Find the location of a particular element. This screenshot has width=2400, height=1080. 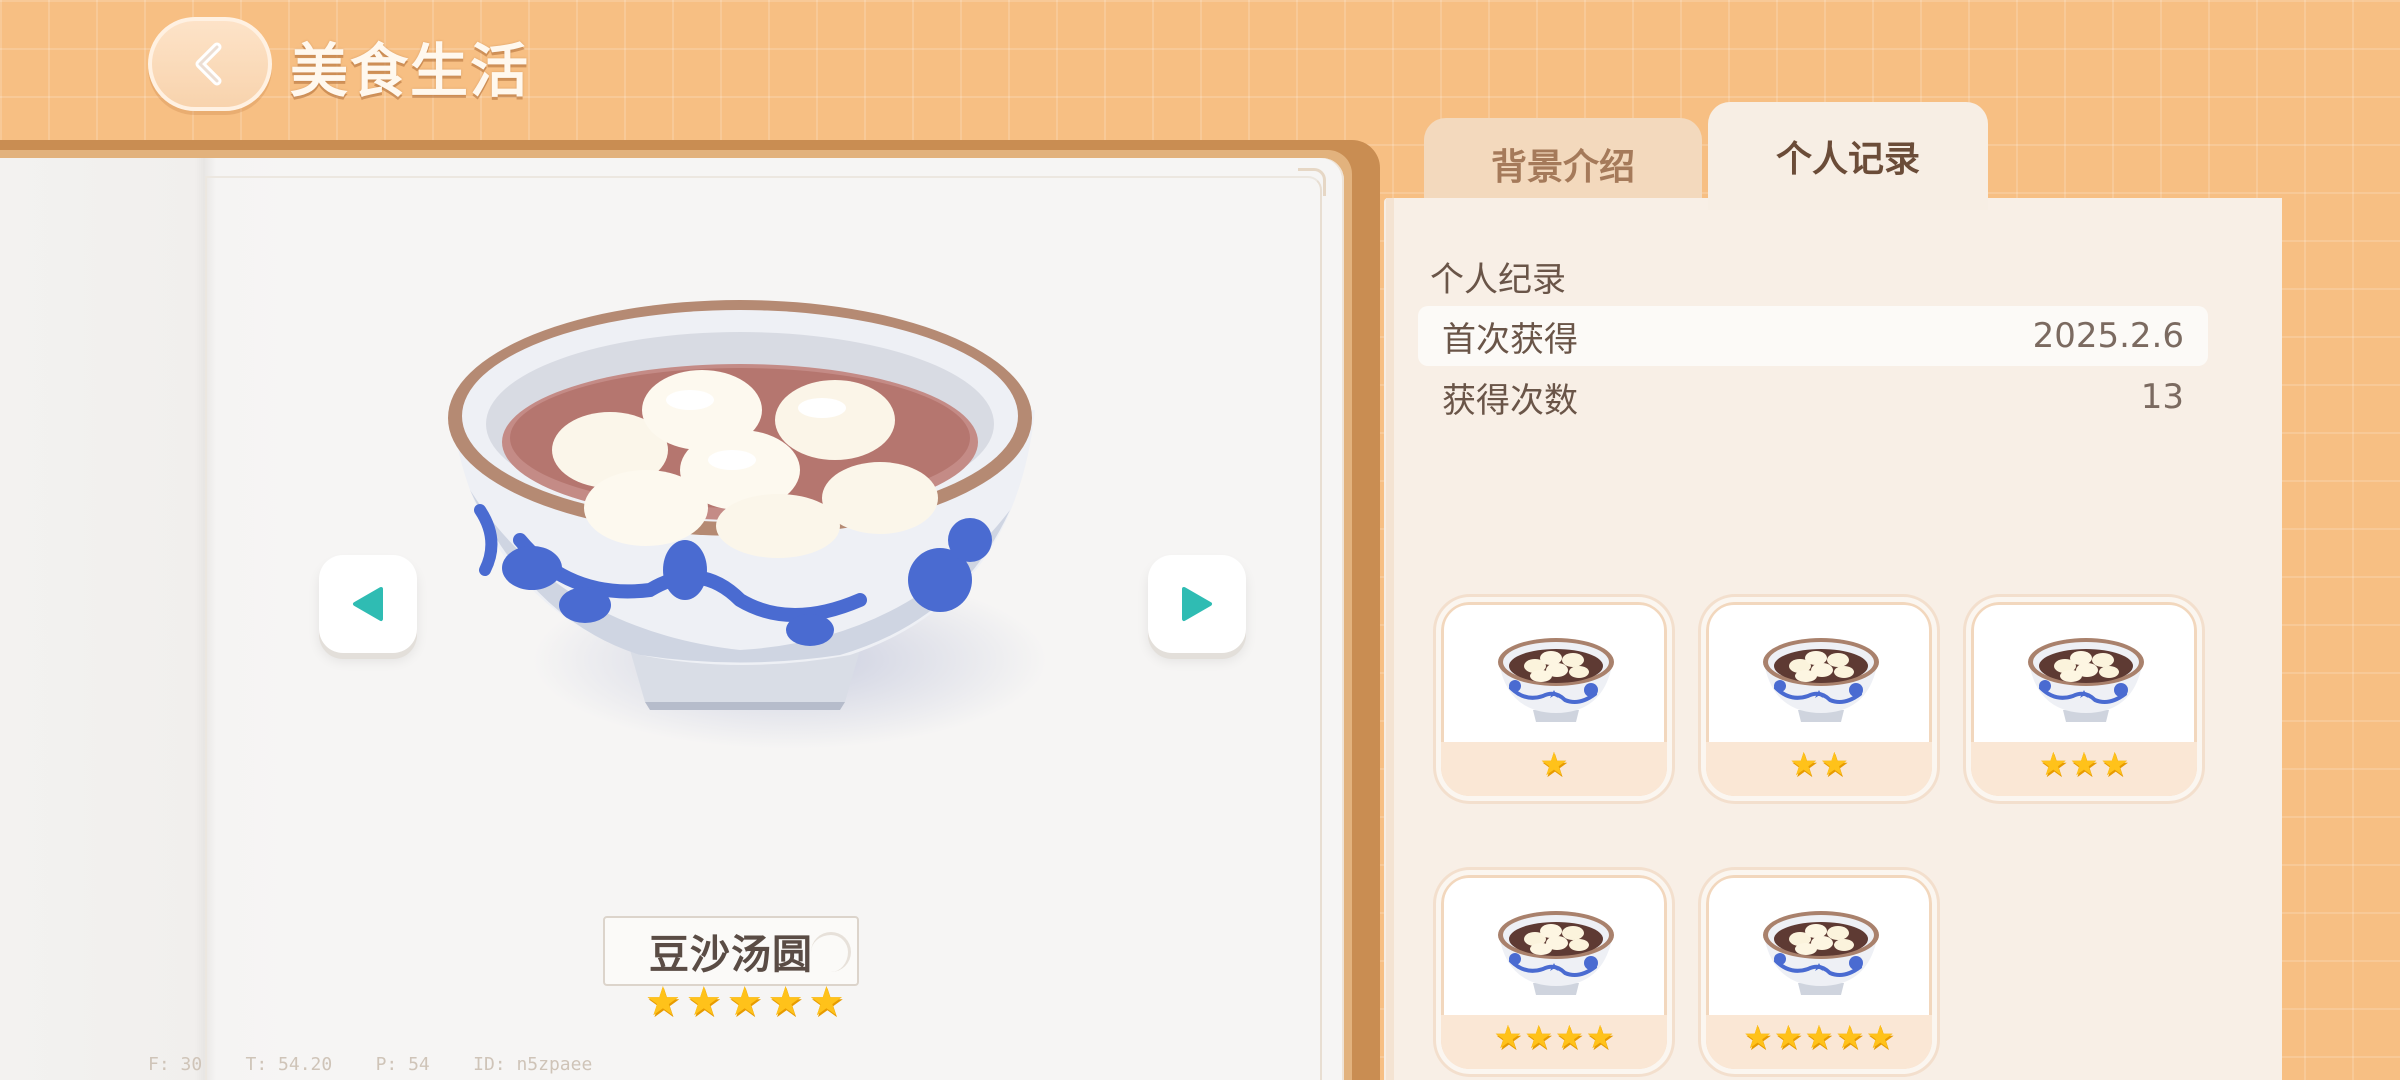

dish-rating: ★ ★ ★ ★ ★ is located at coordinates (744, 1002).